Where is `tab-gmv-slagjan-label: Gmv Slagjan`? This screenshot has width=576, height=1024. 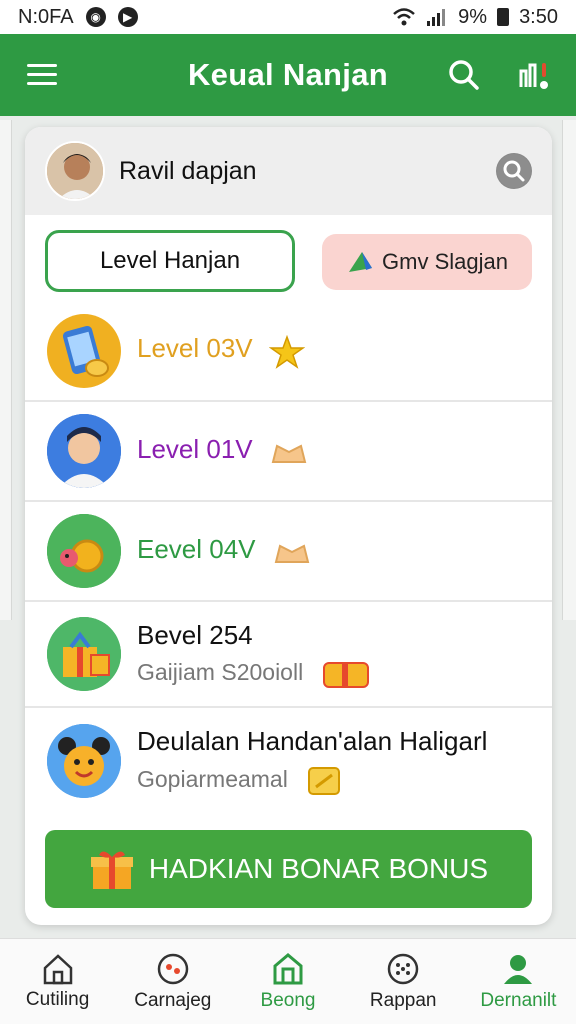
tab-gmv-slagjan-label: Gmv Slagjan is located at coordinates (445, 261).